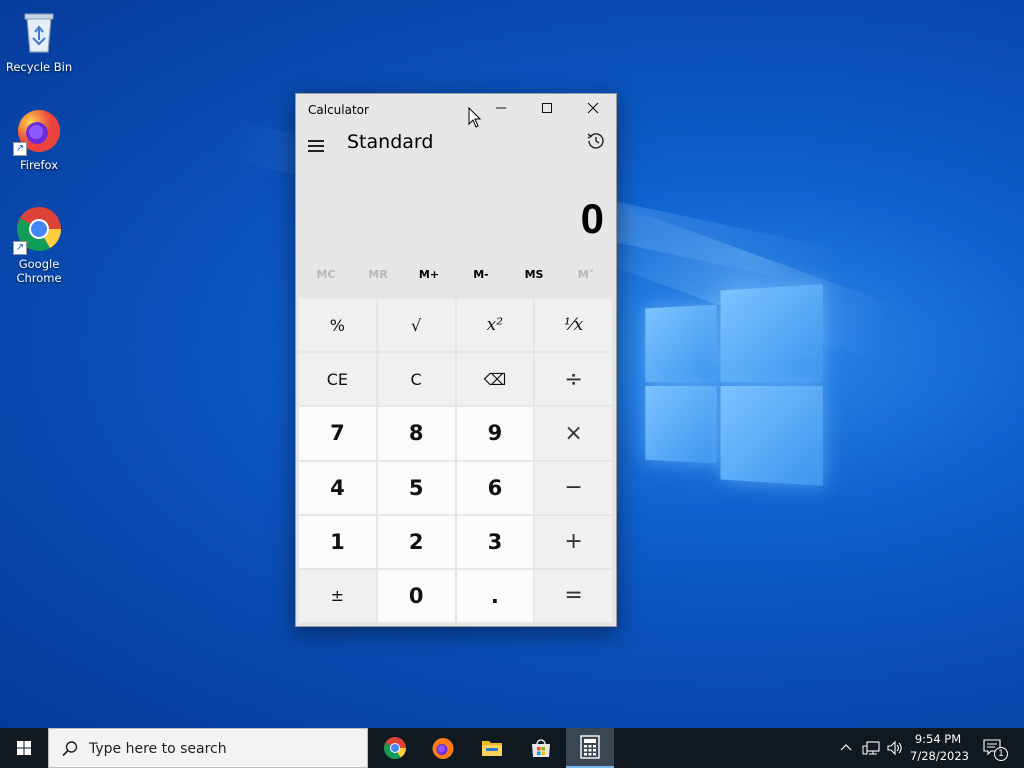 This screenshot has height=768, width=1024. I want to click on display-value: 0, so click(592, 218).